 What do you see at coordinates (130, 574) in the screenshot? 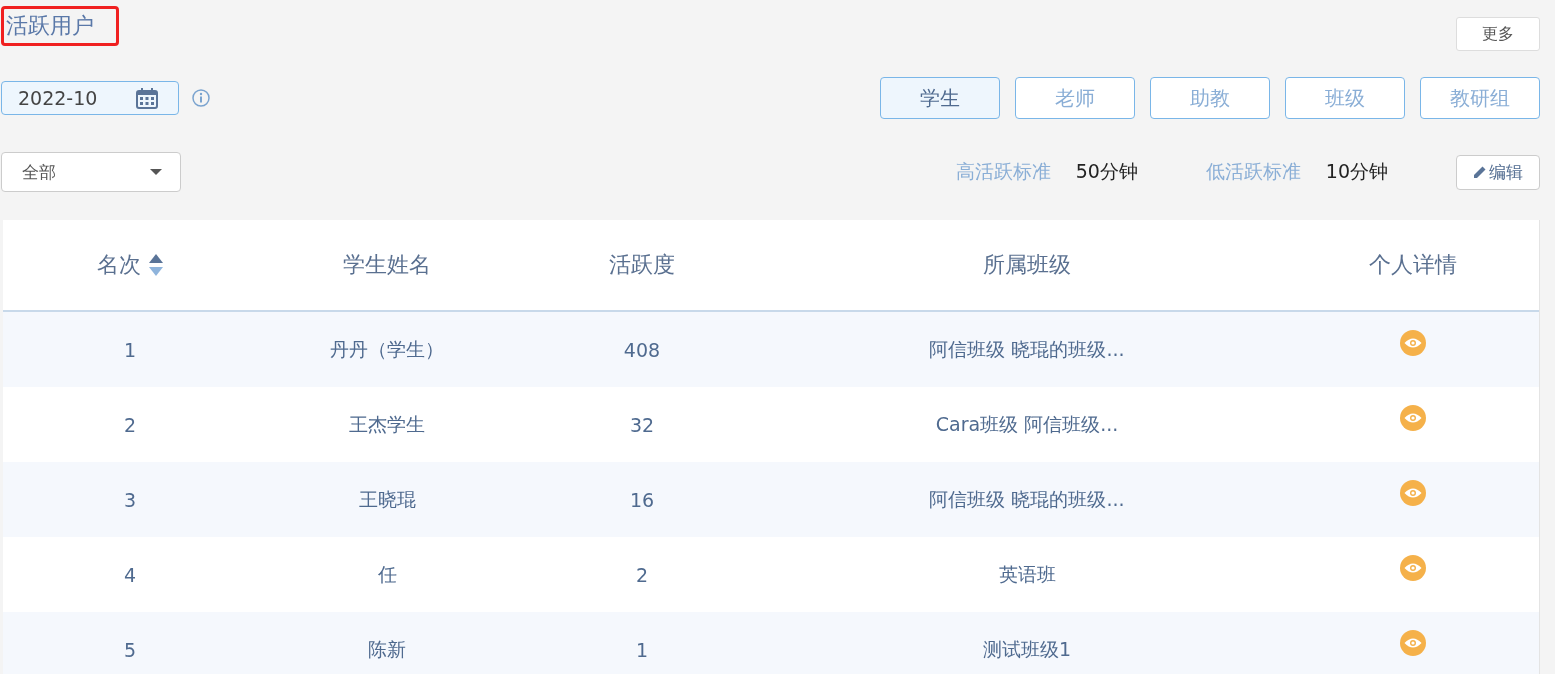
I see `table-cell: 4` at bounding box center [130, 574].